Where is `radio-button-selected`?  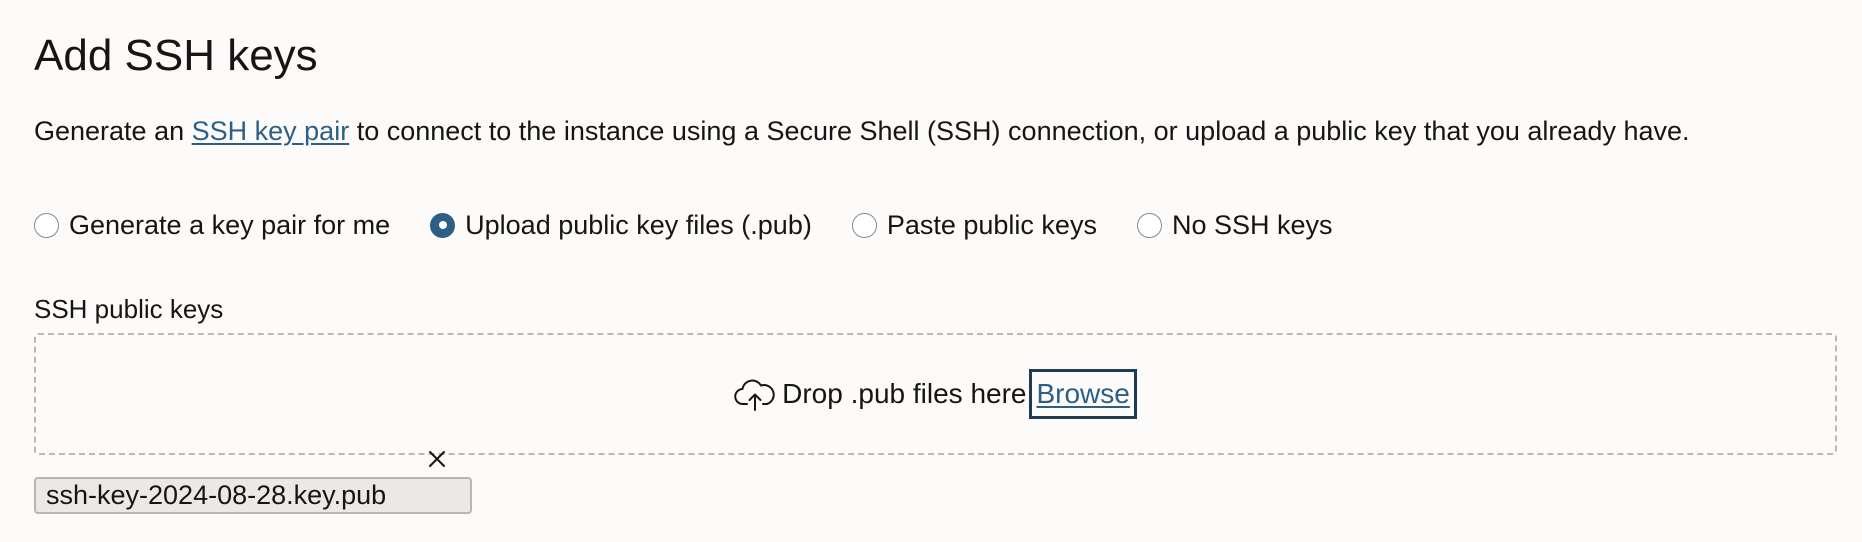
radio-button-selected is located at coordinates (443, 225).